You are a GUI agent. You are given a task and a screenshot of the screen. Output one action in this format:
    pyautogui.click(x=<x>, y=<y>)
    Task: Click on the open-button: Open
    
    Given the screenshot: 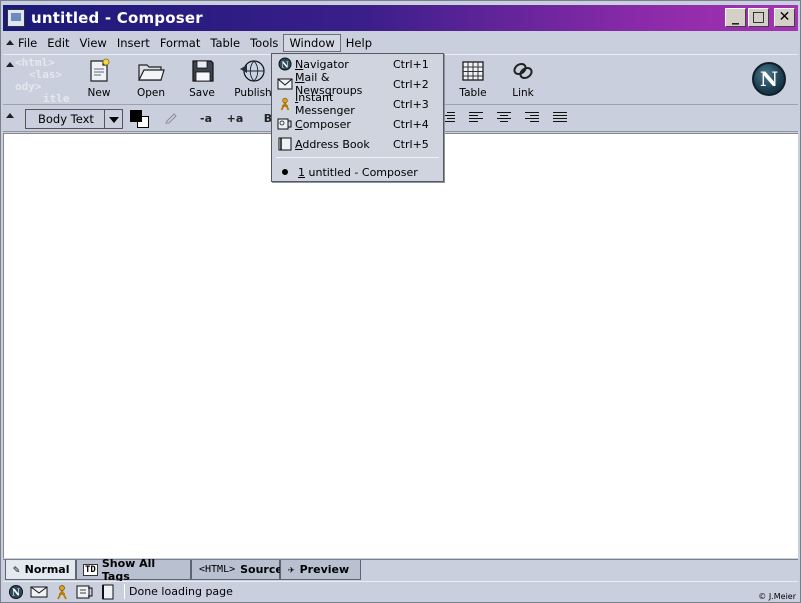 What is the action you would take?
    pyautogui.click(x=151, y=80)
    